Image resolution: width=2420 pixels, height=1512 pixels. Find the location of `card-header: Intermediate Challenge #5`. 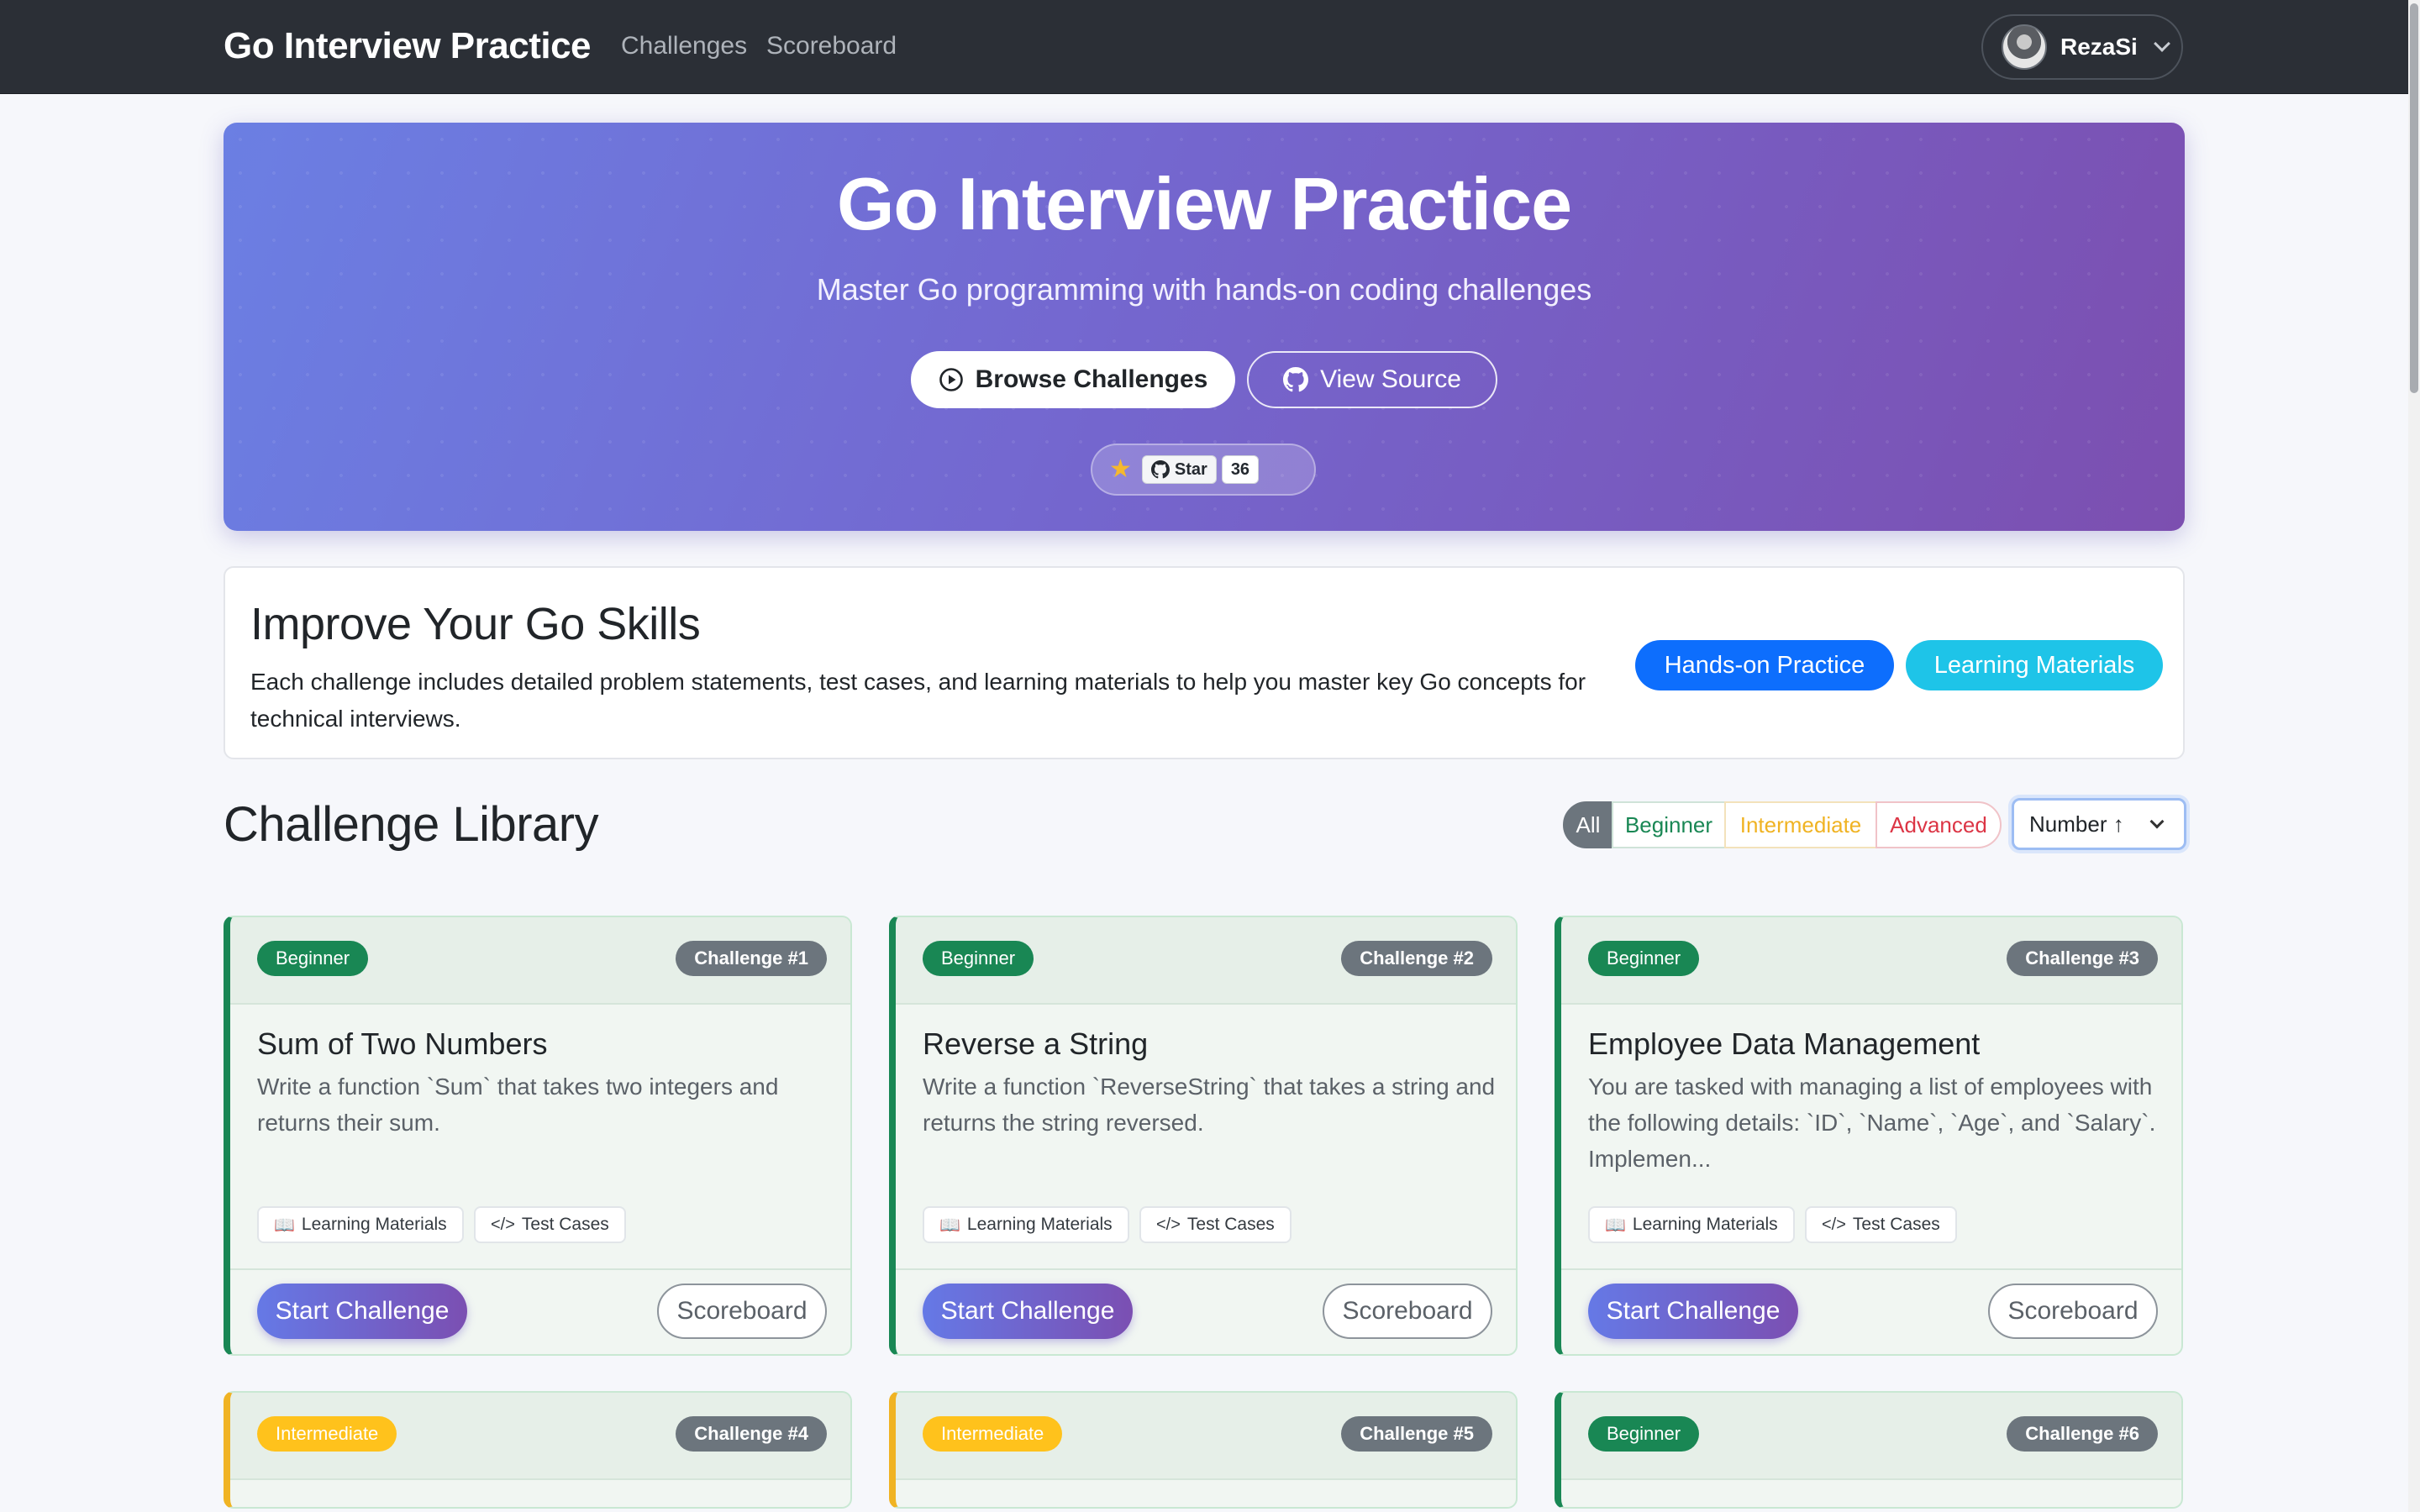

card-header: Intermediate Challenge #5 is located at coordinates (1206, 1436).